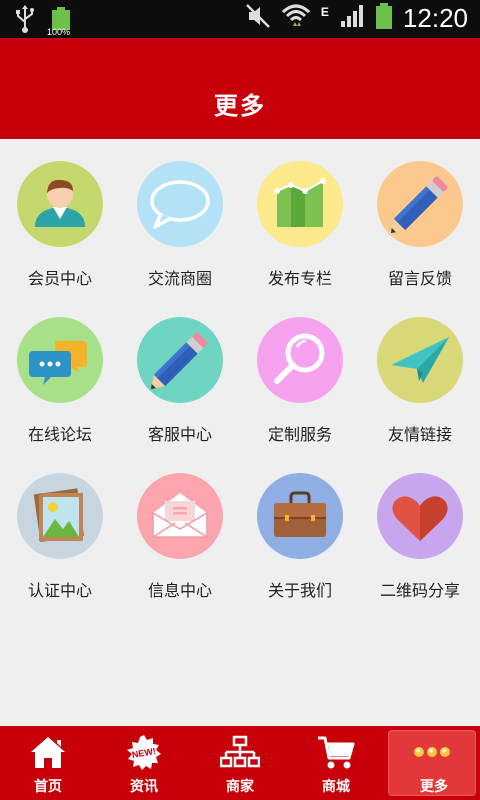  Describe the element at coordinates (435, 17) in the screenshot. I see `status-time: 12:20` at that location.